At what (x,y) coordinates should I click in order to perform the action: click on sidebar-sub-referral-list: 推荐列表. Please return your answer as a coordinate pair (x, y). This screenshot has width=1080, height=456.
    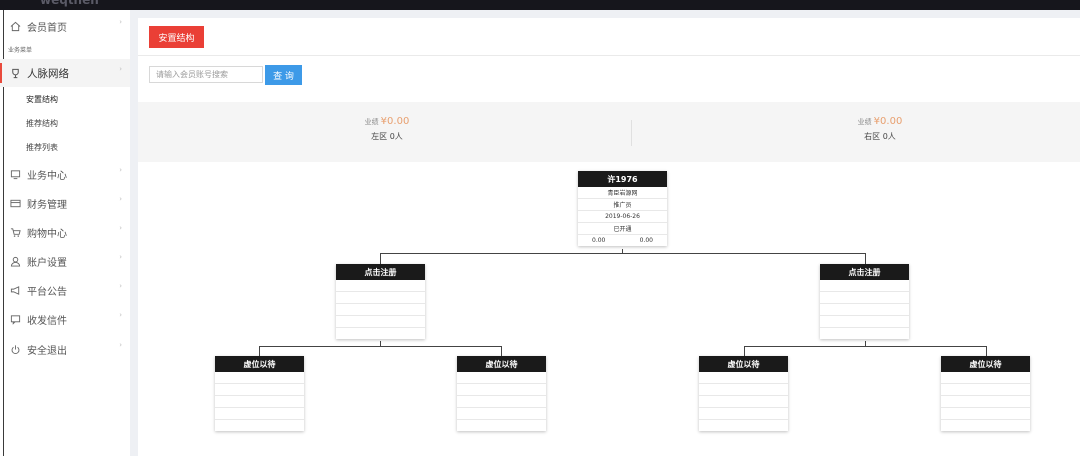
    Looking at the image, I should click on (42, 147).